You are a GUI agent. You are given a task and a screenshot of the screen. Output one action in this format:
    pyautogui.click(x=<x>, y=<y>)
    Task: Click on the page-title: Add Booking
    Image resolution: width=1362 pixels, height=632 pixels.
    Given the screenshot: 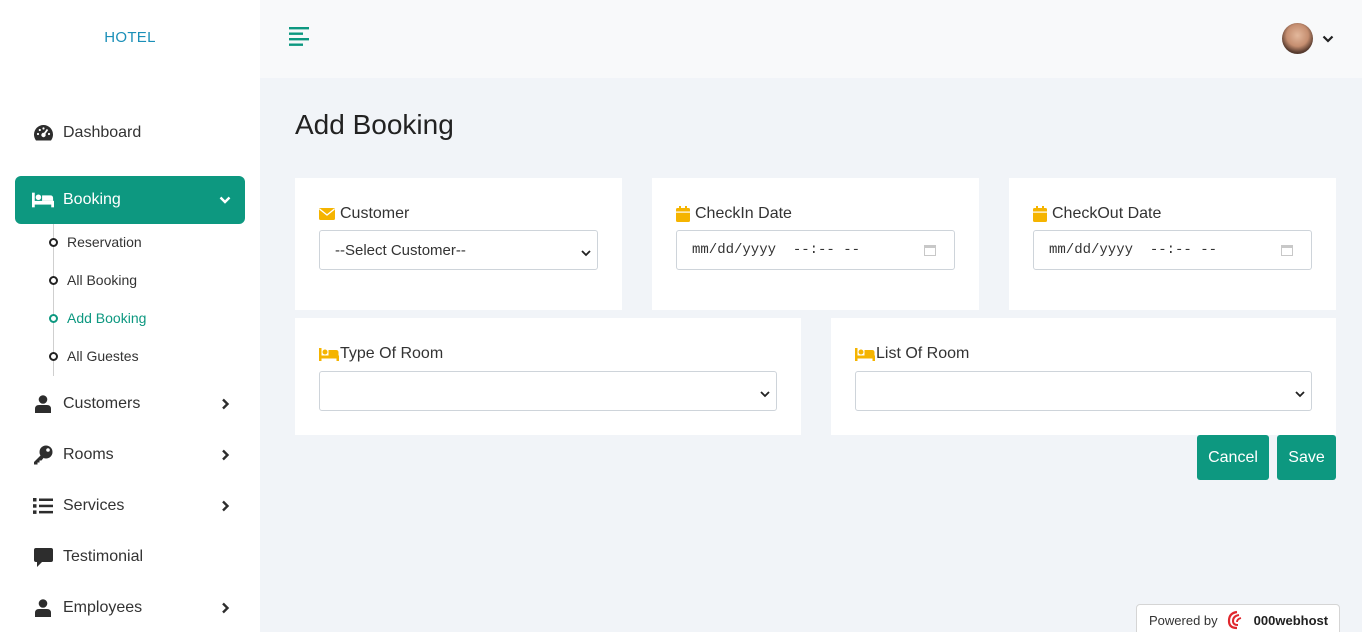 What is the action you would take?
    pyautogui.click(x=374, y=124)
    